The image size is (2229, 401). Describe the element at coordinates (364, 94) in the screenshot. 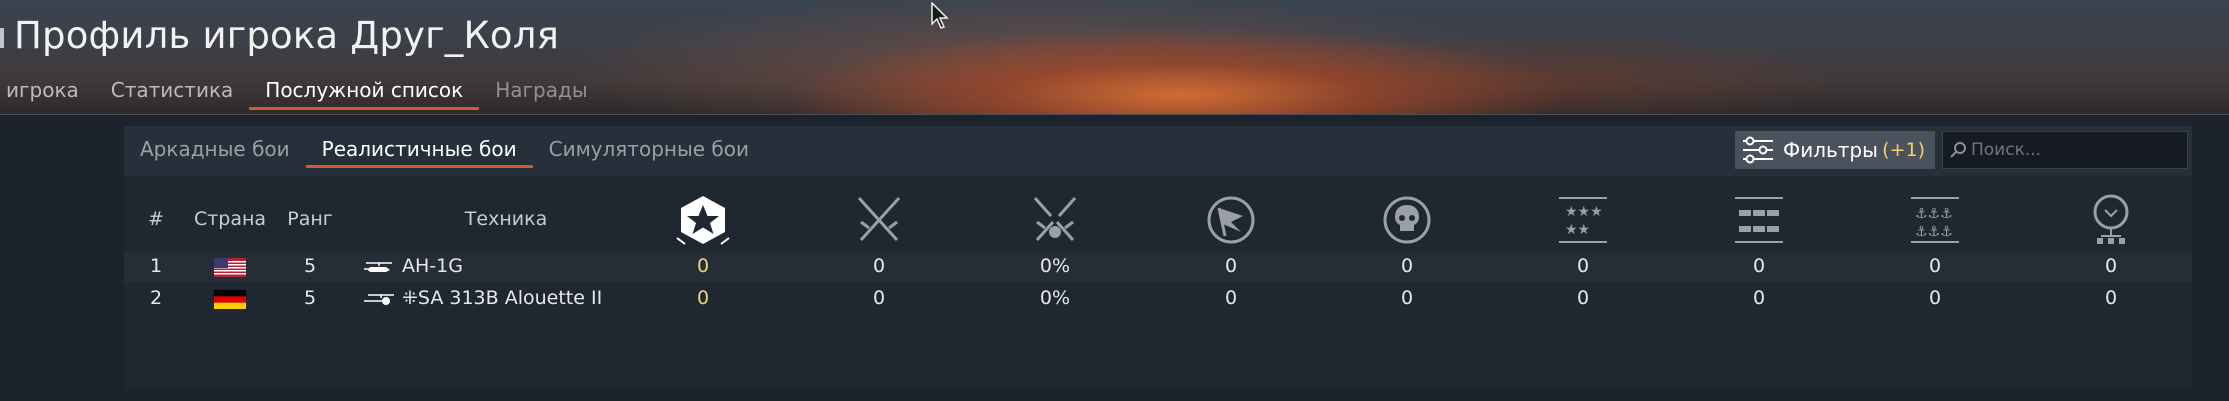

I see `tab-service-record: Послужной список` at that location.